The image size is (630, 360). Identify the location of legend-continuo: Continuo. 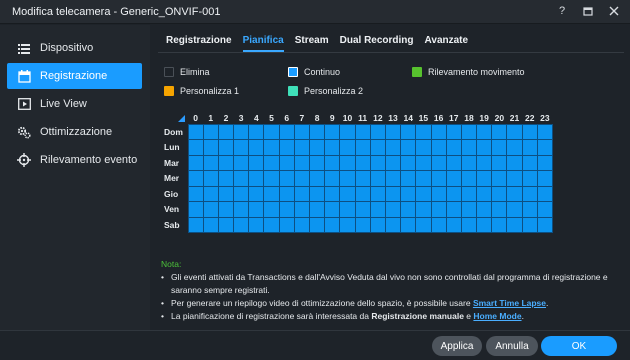
(314, 72).